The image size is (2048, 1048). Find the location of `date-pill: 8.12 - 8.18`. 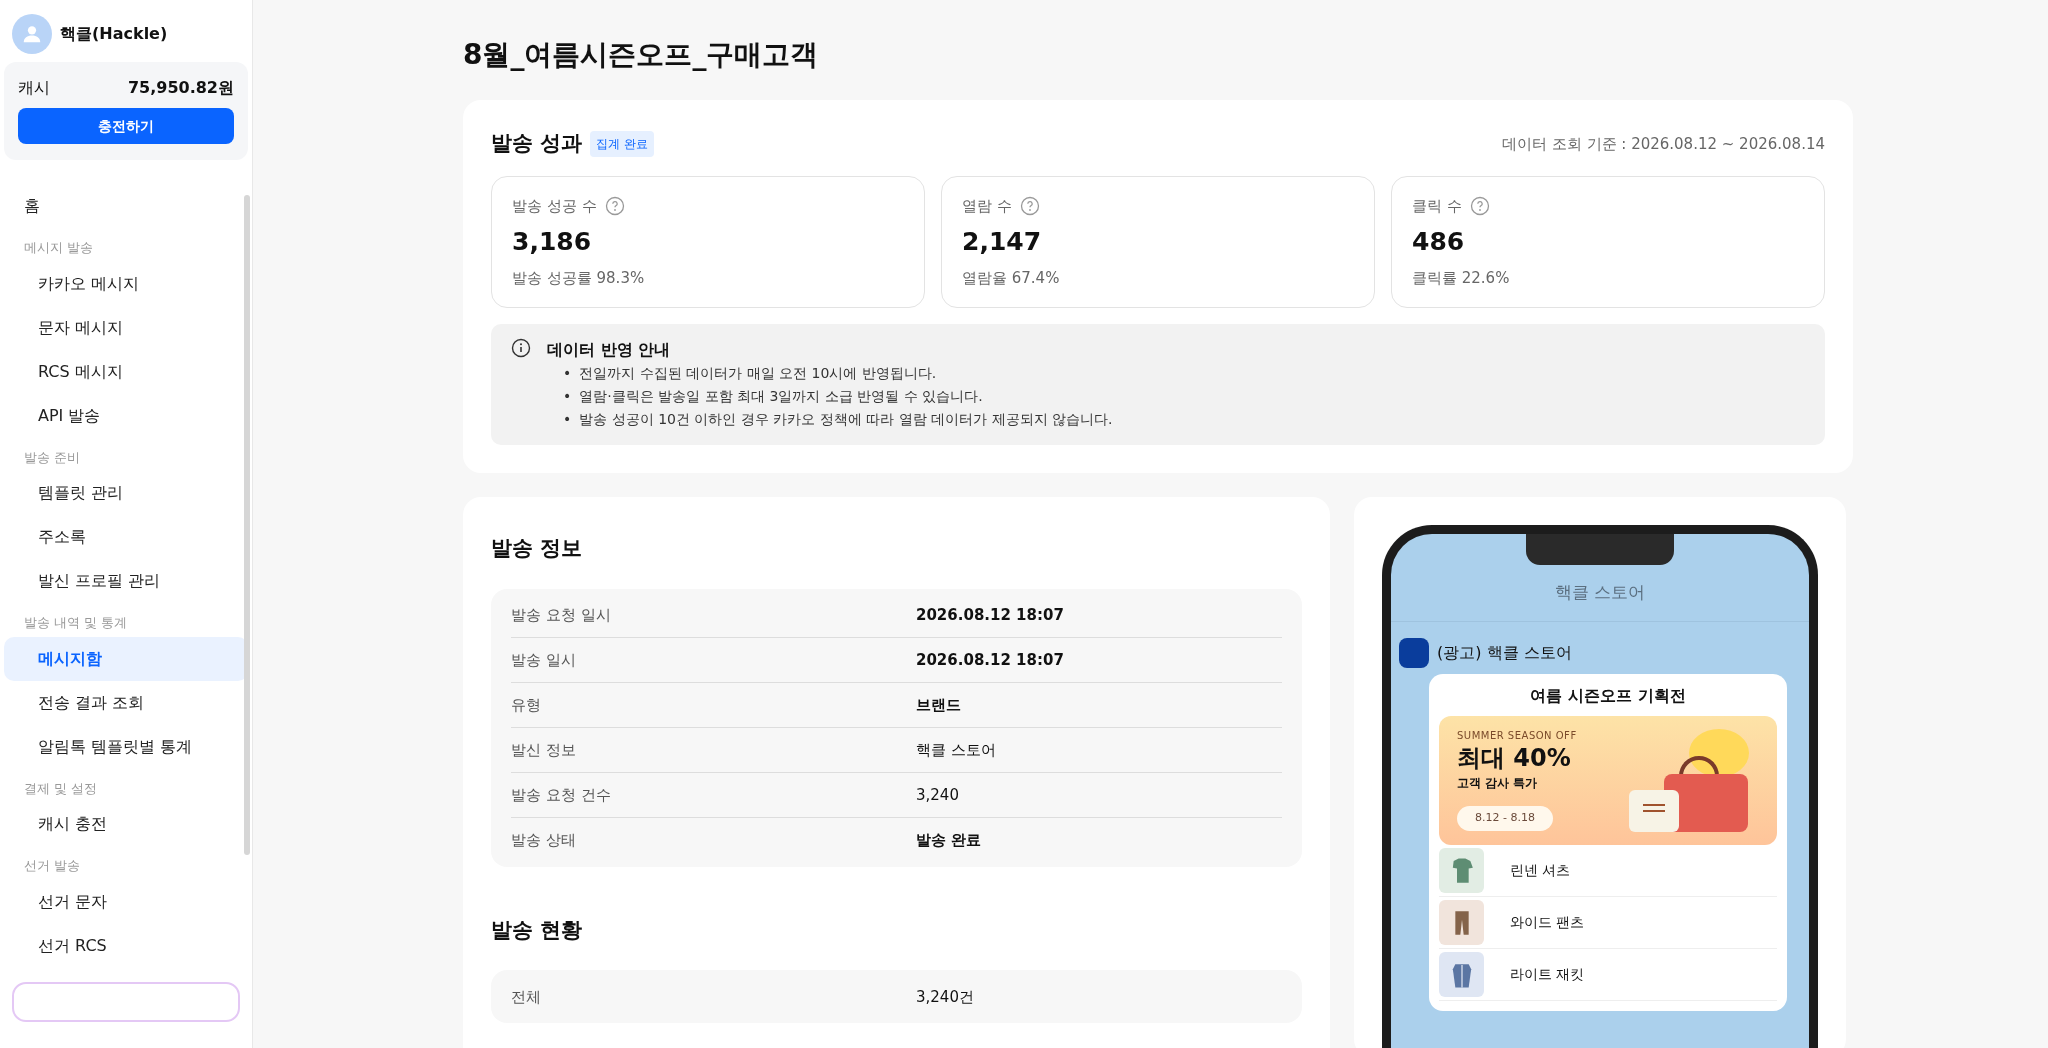

date-pill: 8.12 - 8.18 is located at coordinates (1505, 818).